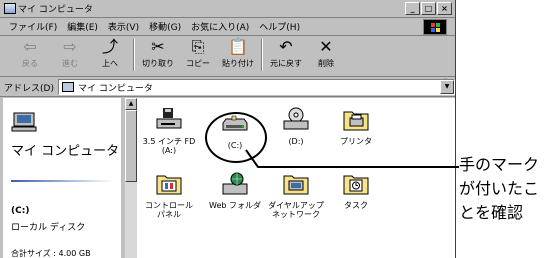 This screenshot has width=557, height=258. Describe the element at coordinates (55, 10) in the screenshot. I see `window-title: マイ コンピュータ` at that location.